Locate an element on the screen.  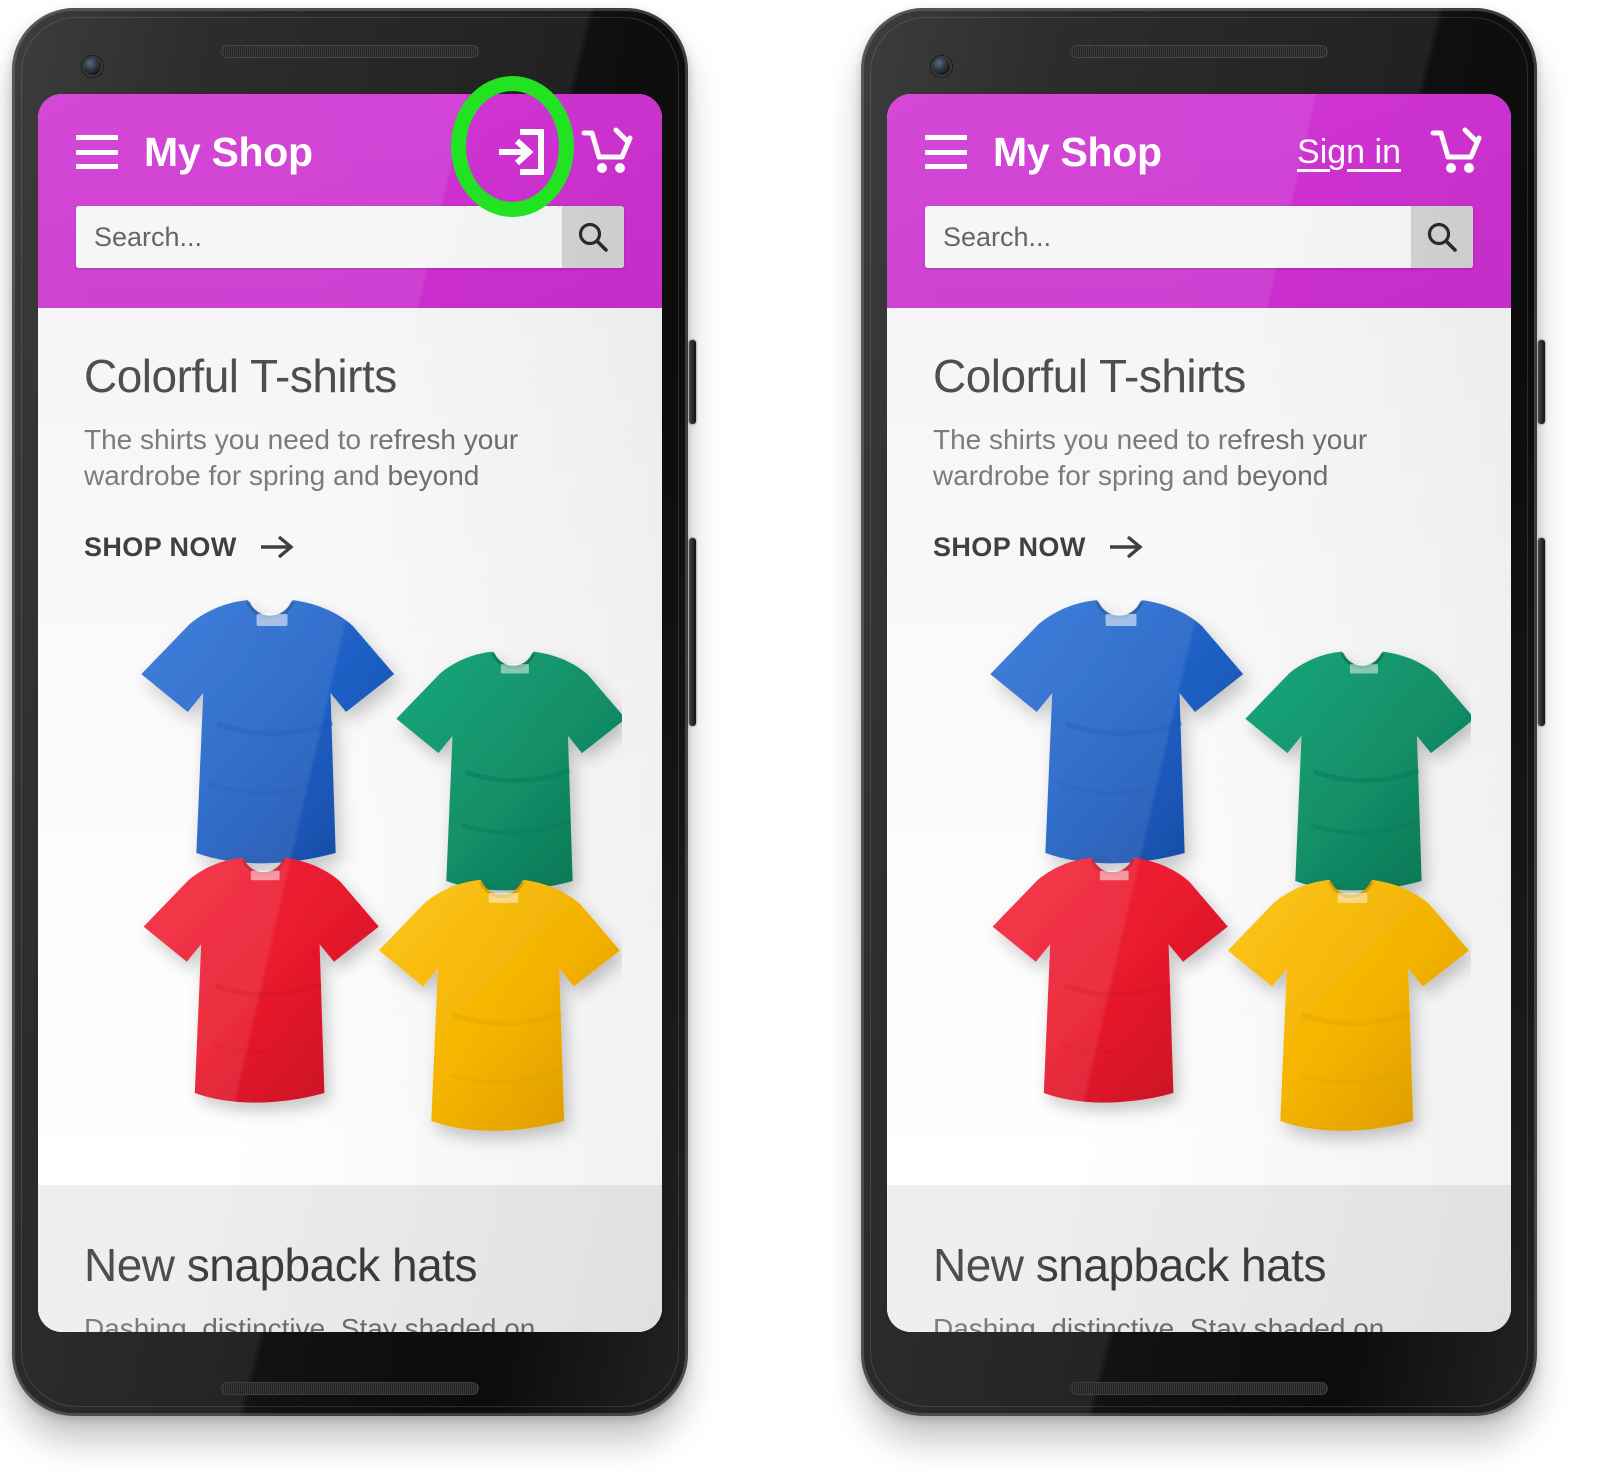
sign-in-link: Sign in is located at coordinates (1349, 152).